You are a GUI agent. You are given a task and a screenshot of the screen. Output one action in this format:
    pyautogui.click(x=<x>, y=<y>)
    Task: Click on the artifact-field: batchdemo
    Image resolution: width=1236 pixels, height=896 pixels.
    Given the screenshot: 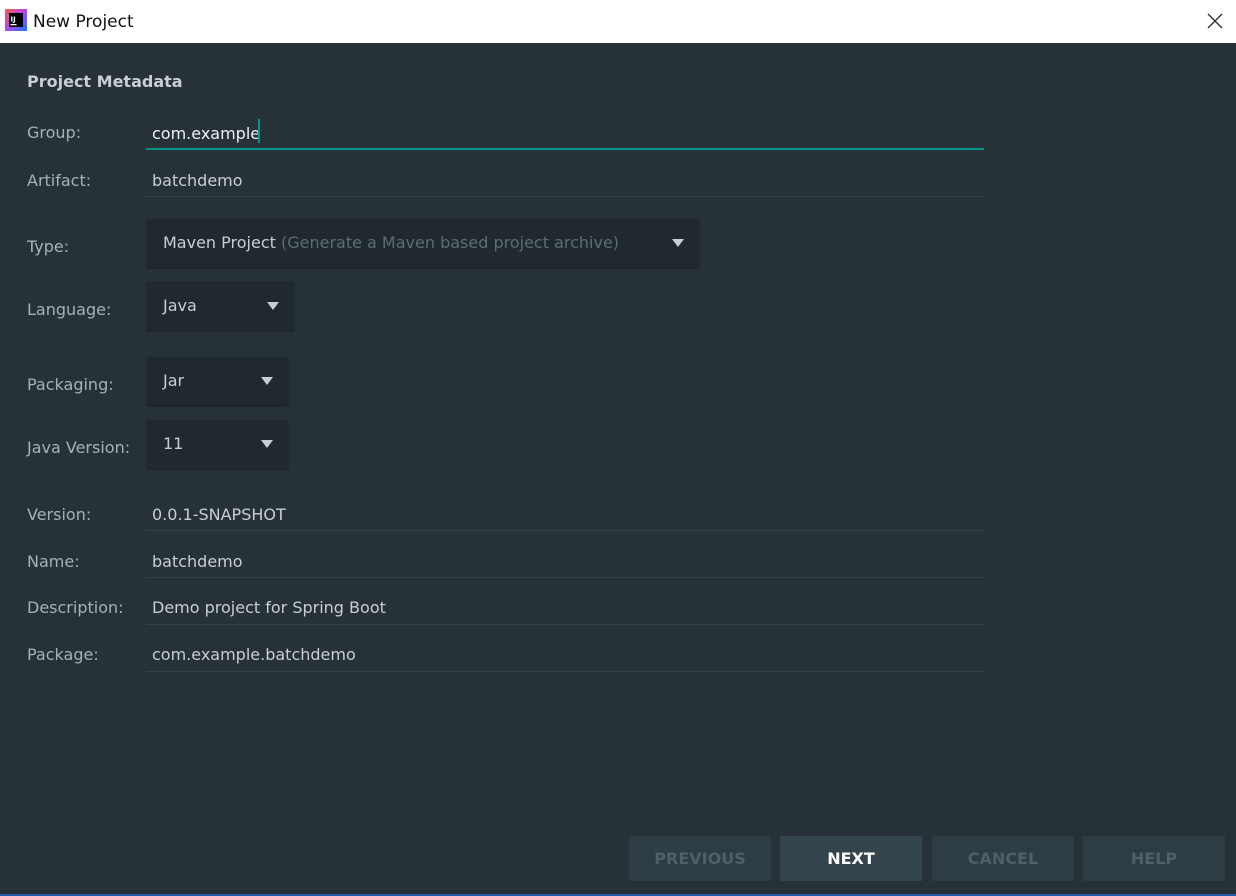 What is the action you would take?
    pyautogui.click(x=197, y=180)
    